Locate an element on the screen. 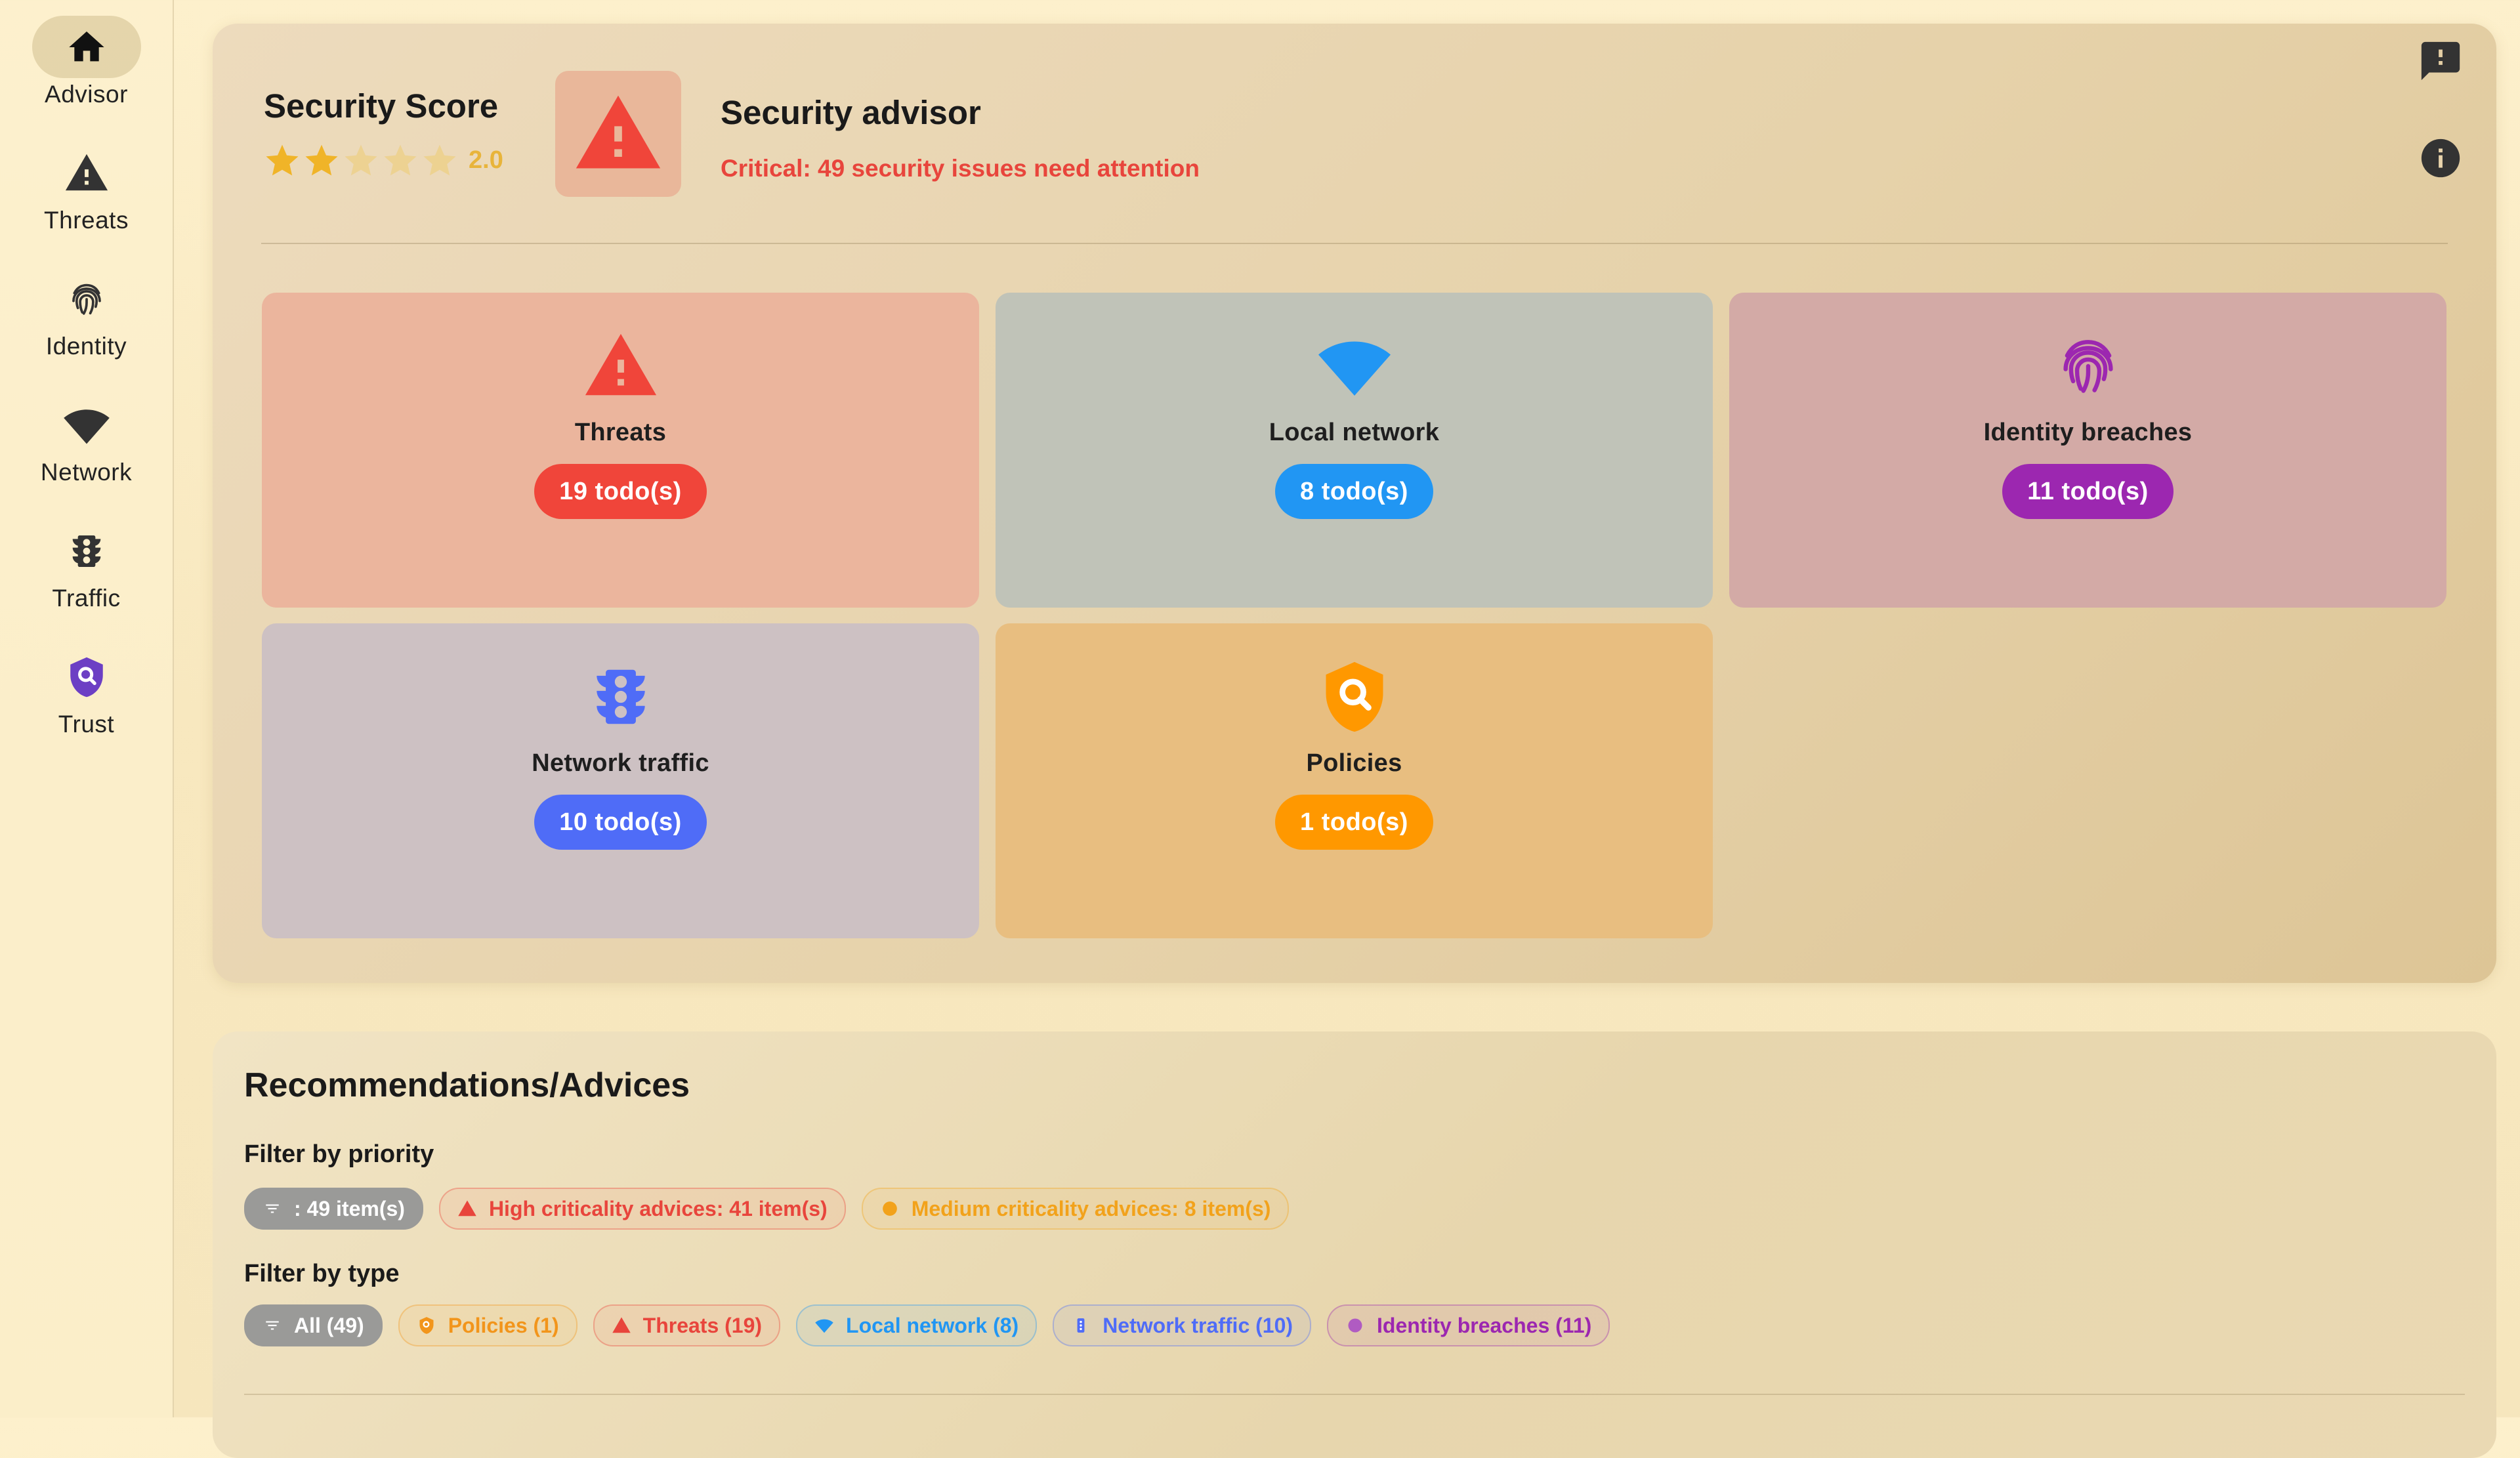  todo-badge: 1 todo(s) is located at coordinates (1354, 822).